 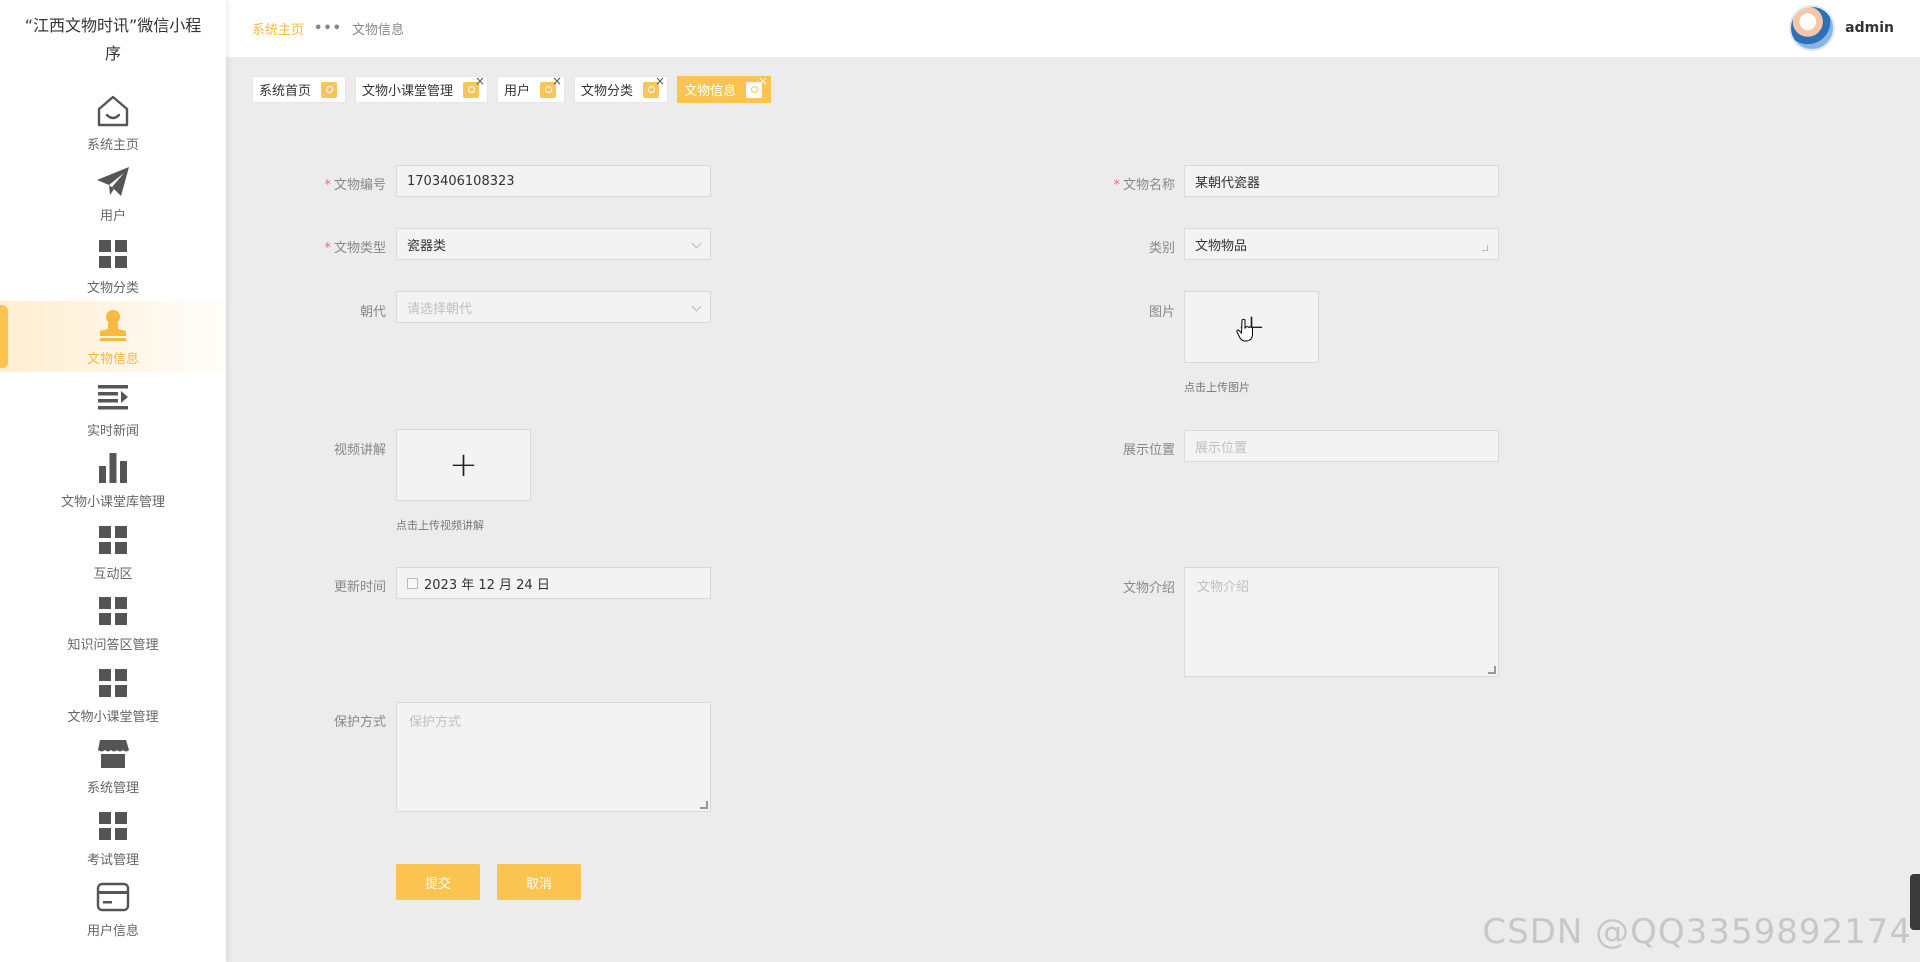 I want to click on sidebar-item-system: 系统管理, so click(x=113, y=766).